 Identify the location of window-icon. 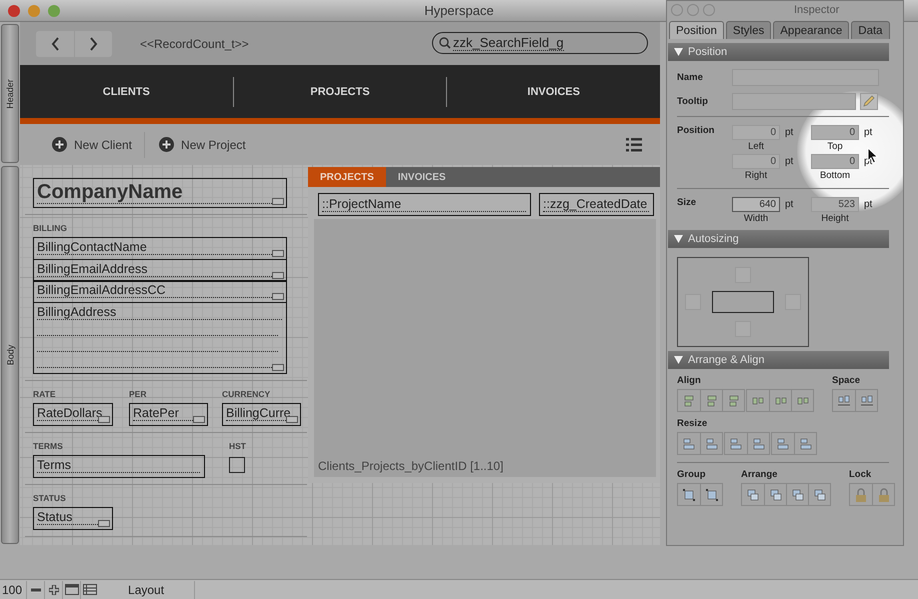
(71, 589).